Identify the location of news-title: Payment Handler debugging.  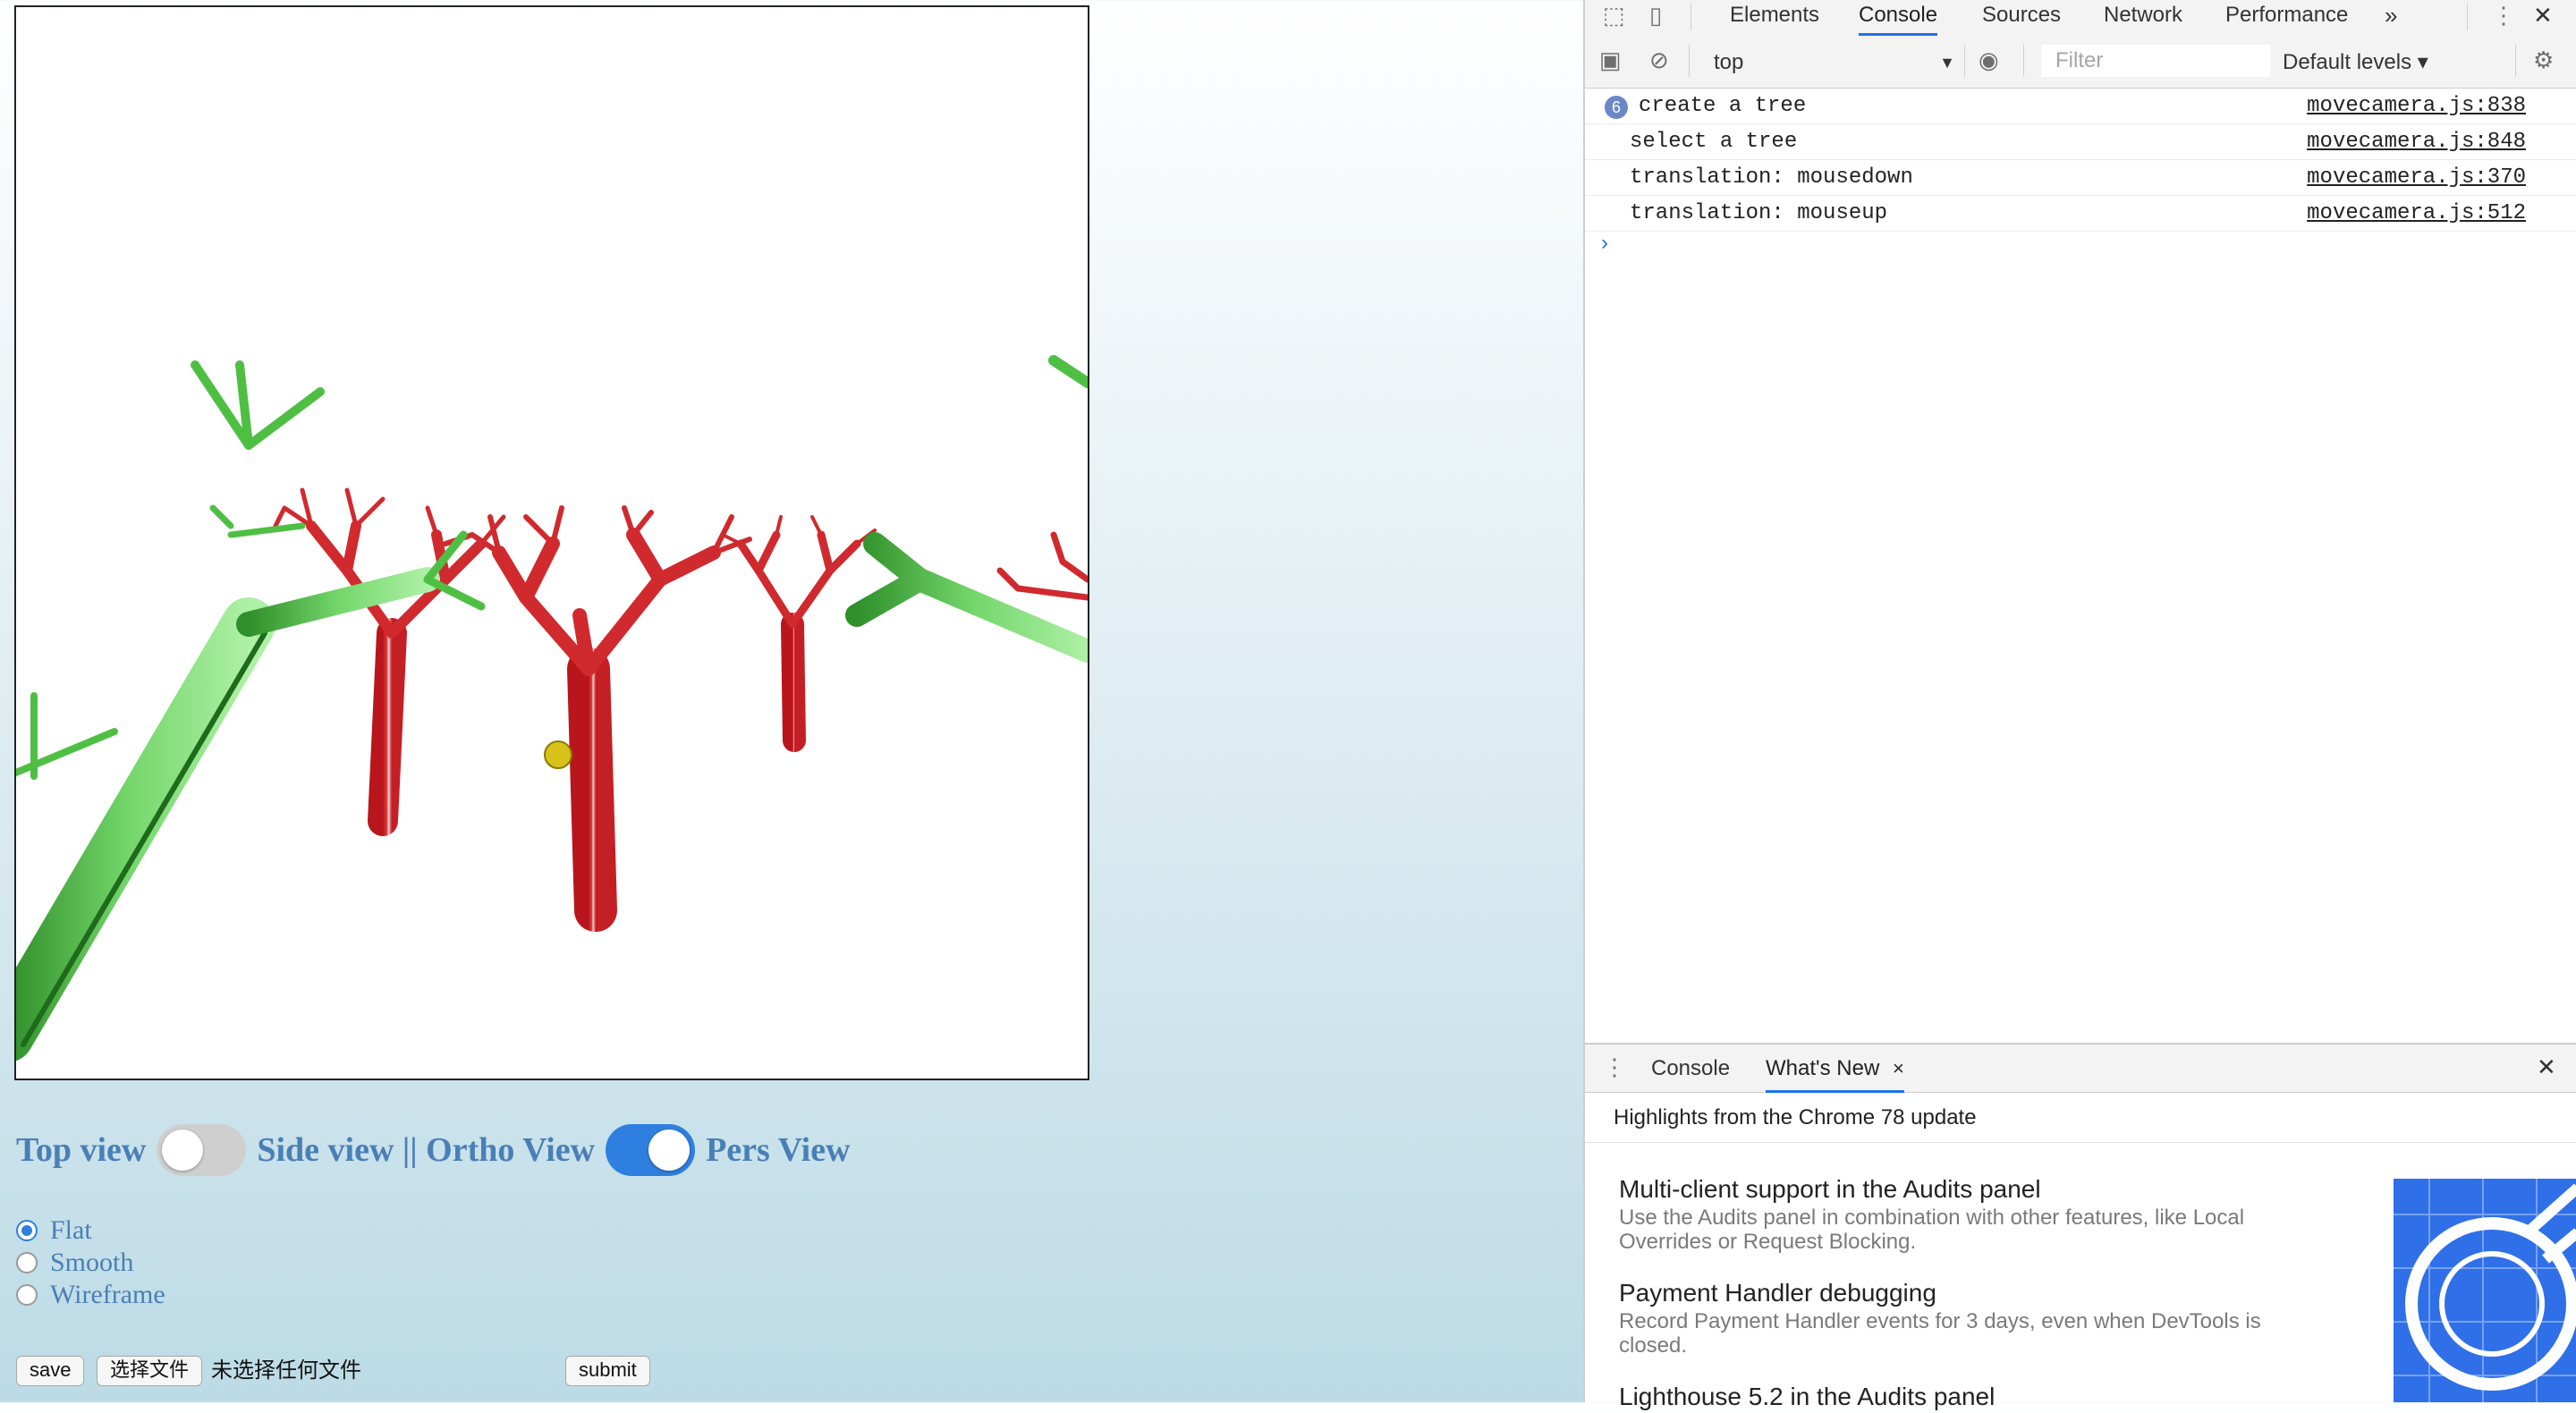
(1777, 1293).